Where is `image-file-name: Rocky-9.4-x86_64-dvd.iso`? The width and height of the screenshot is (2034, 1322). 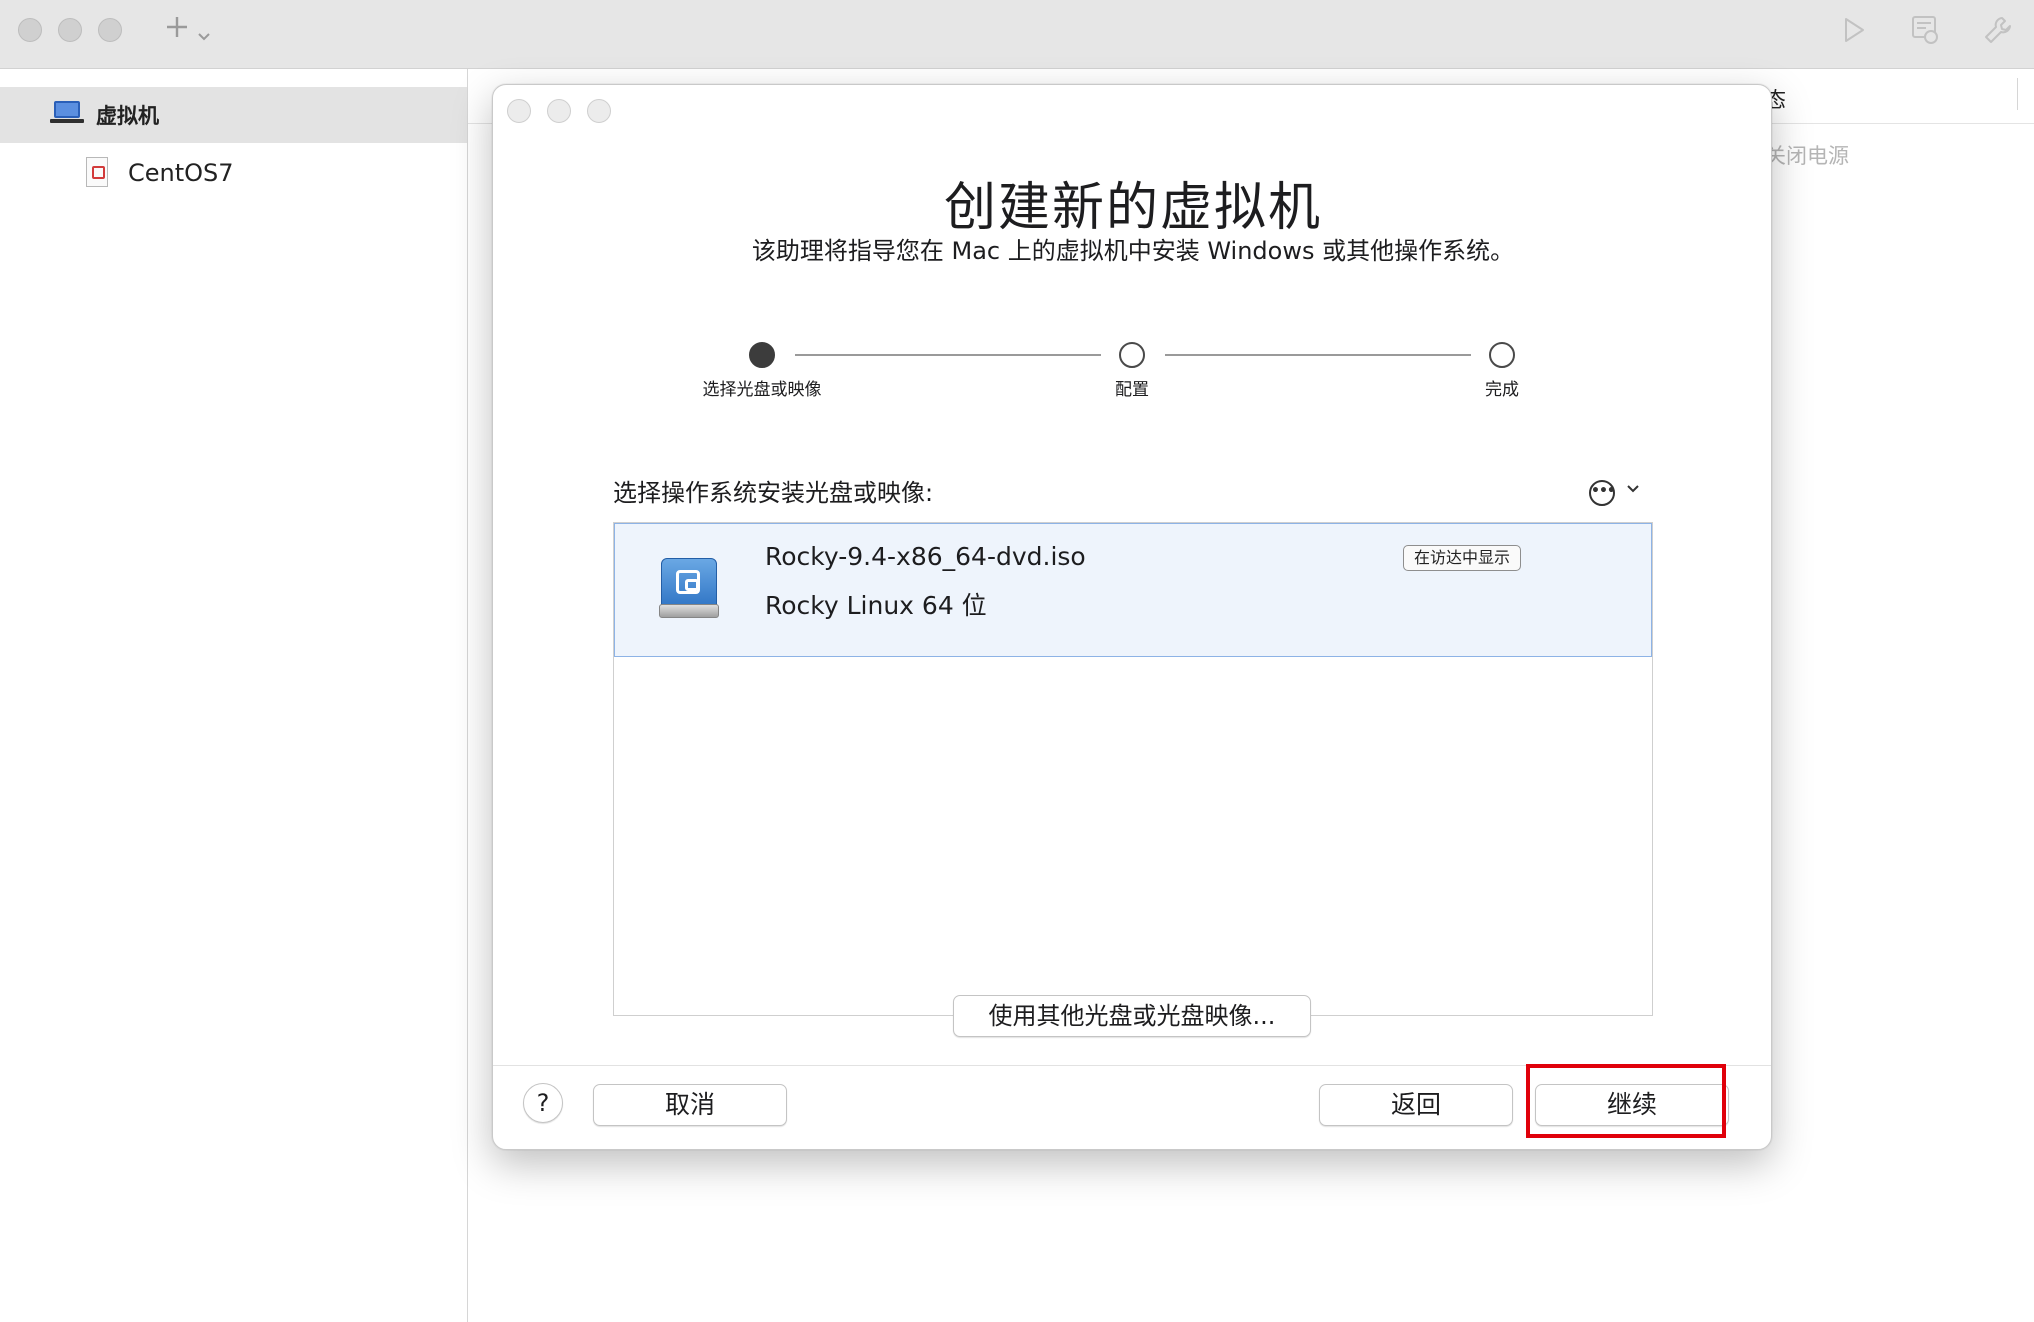 image-file-name: Rocky-9.4-x86_64-dvd.iso is located at coordinates (925, 556).